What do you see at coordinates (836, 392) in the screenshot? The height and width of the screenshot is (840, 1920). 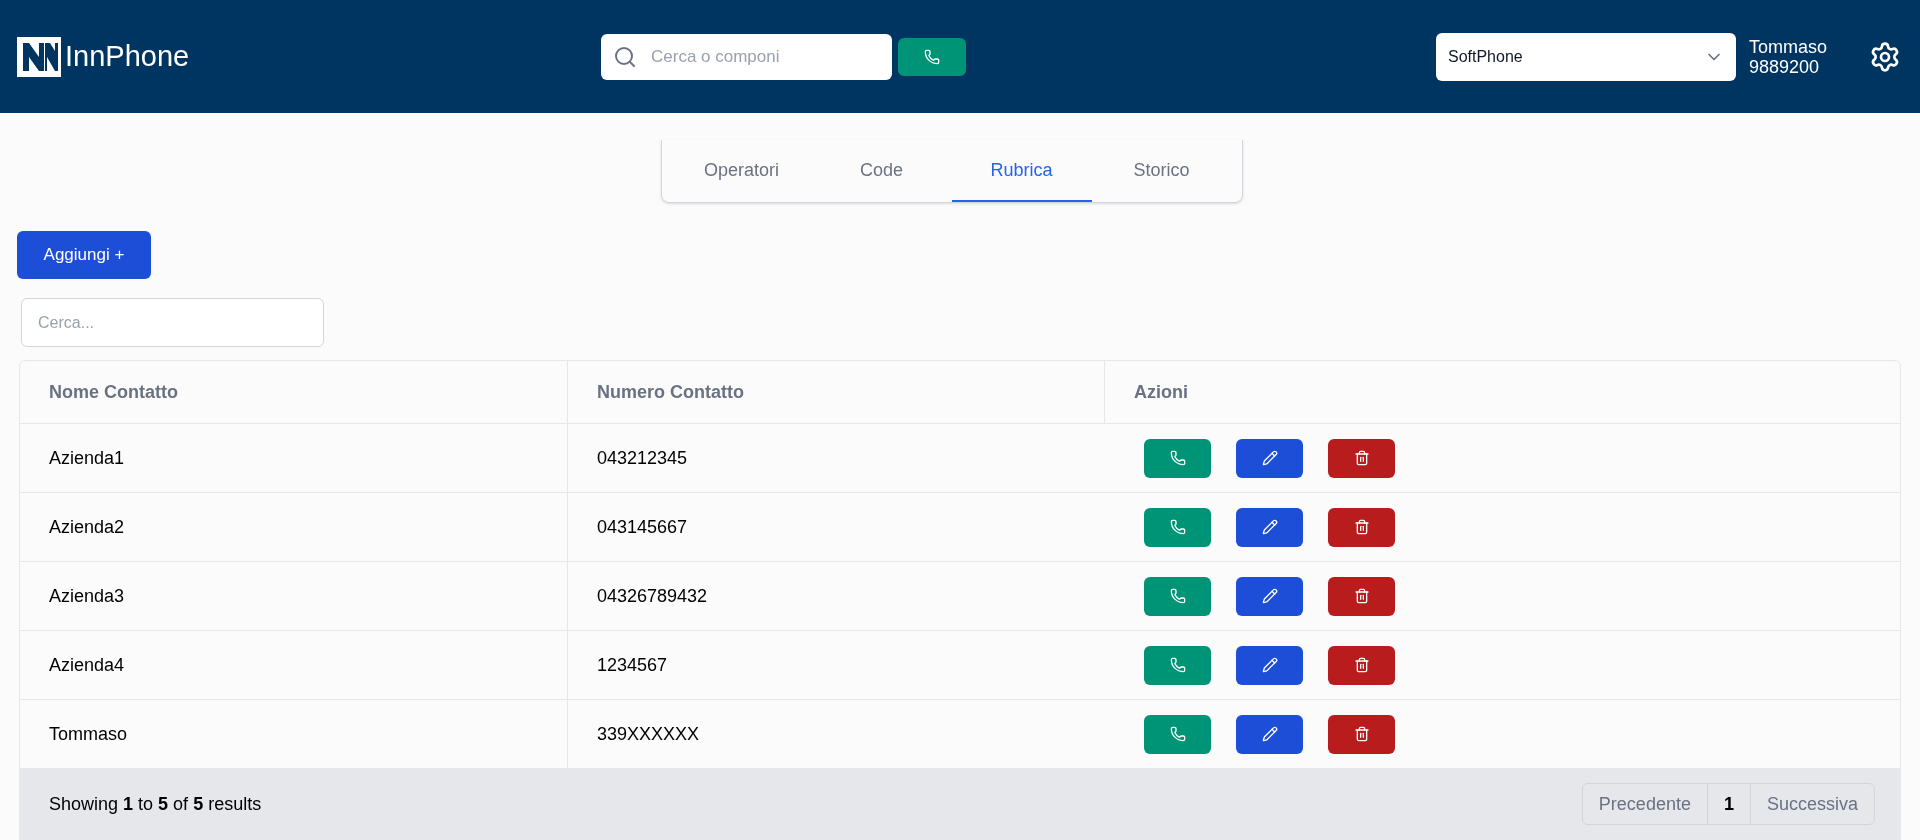 I see `column-header: Numero Contatto` at bounding box center [836, 392].